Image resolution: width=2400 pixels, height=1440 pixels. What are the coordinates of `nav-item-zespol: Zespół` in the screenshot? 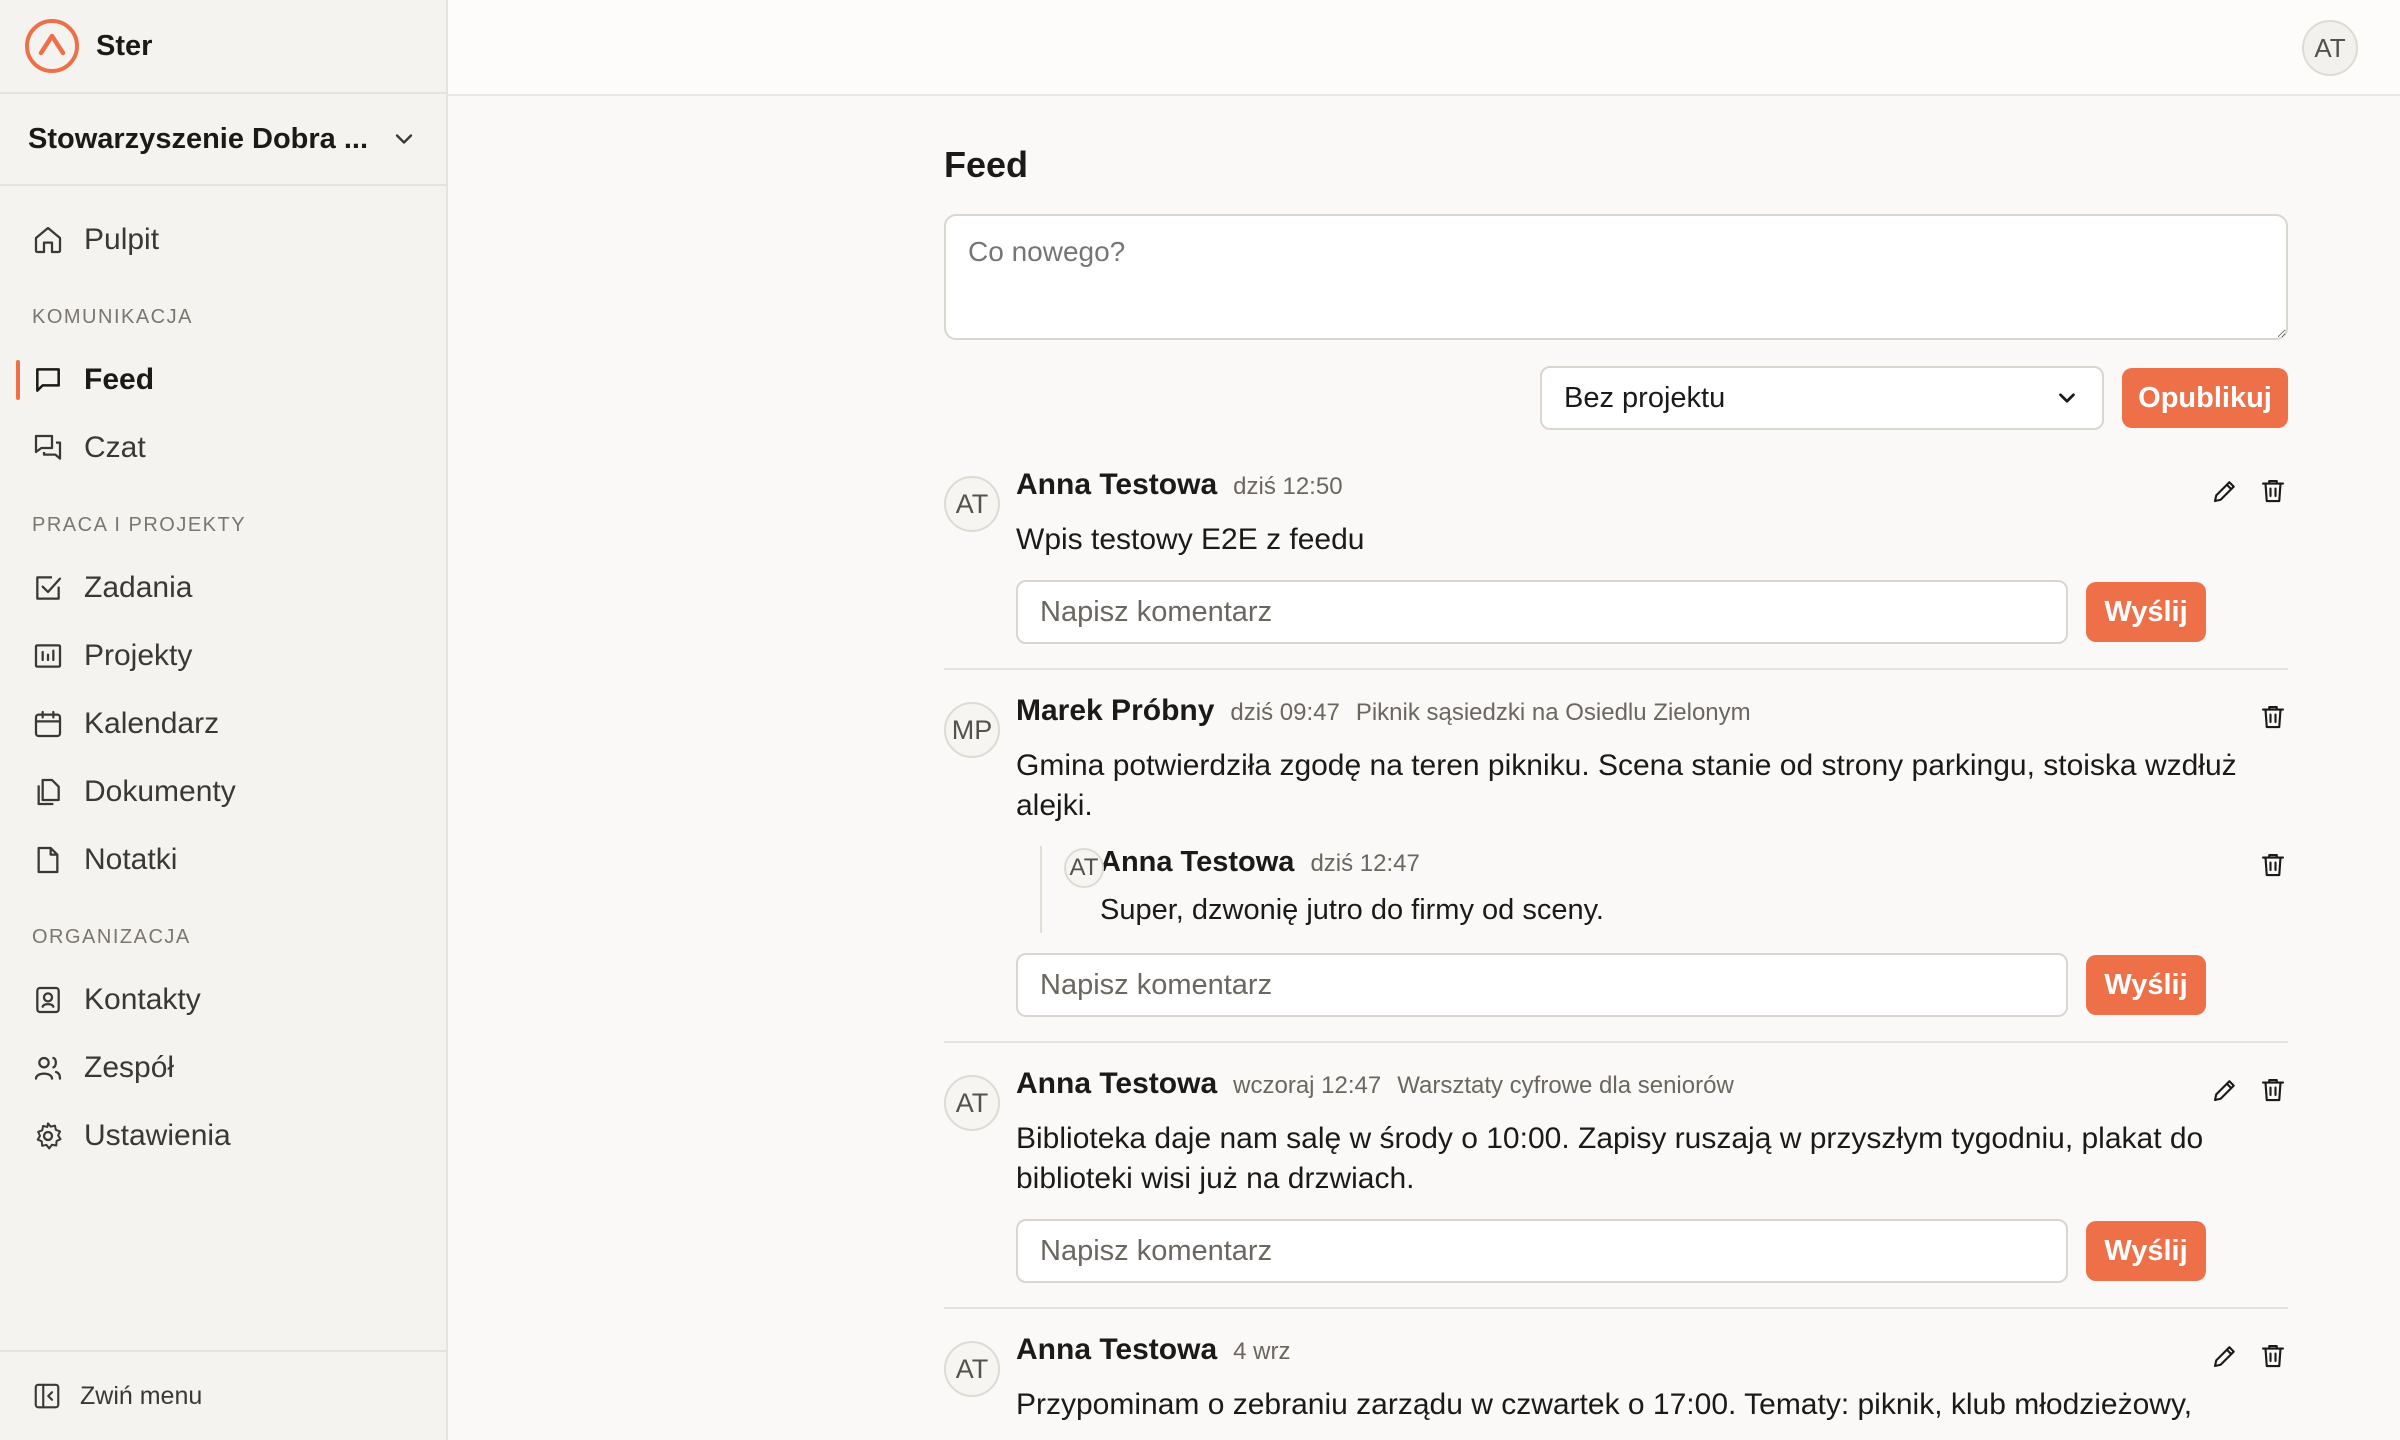 It's located at (223, 1068).